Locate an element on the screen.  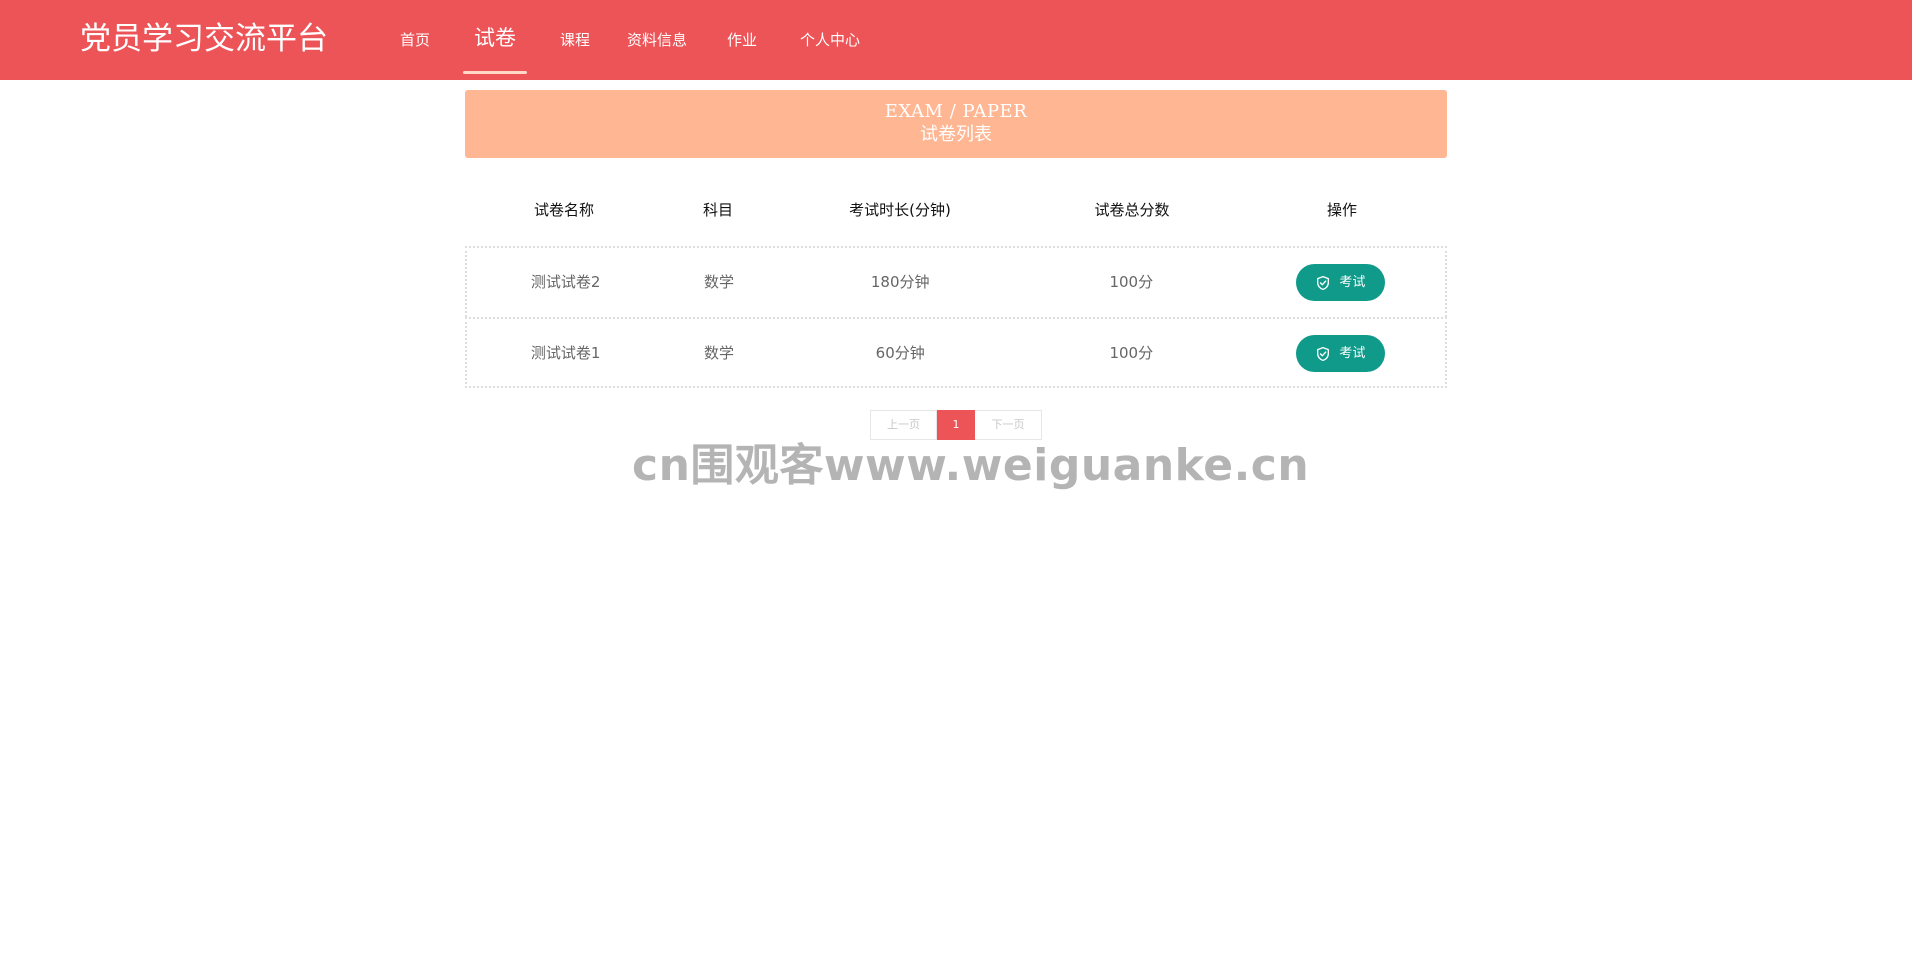
nav-homework: 作业 is located at coordinates (742, 40).